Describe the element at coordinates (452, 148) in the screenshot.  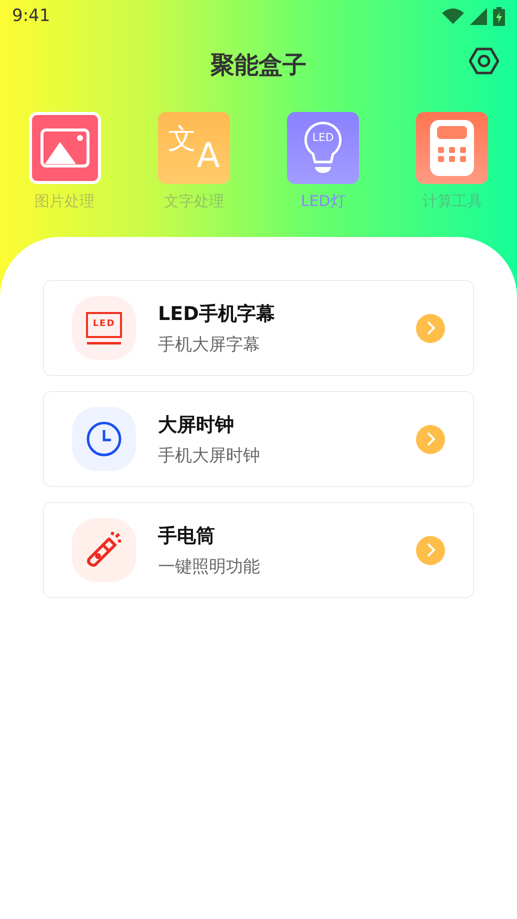
I see `calculator-icon` at that location.